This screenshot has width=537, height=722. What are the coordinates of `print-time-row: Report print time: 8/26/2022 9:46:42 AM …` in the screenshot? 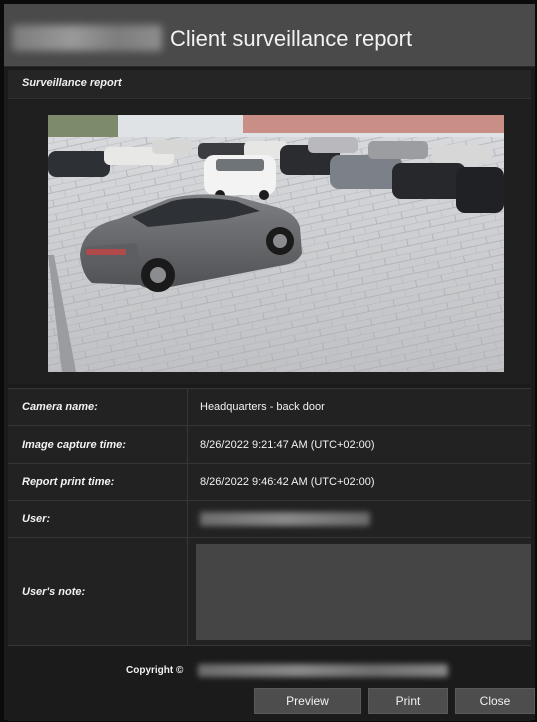 It's located at (269, 481).